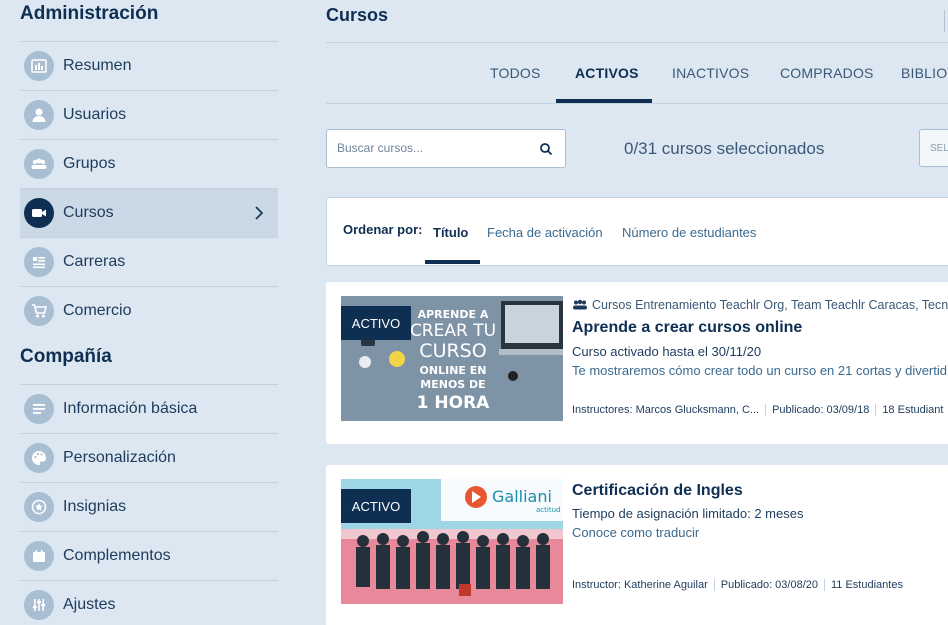 The width and height of the screenshot is (948, 625). What do you see at coordinates (607, 73) in the screenshot?
I see `tab-activos: ACTIVOS` at bounding box center [607, 73].